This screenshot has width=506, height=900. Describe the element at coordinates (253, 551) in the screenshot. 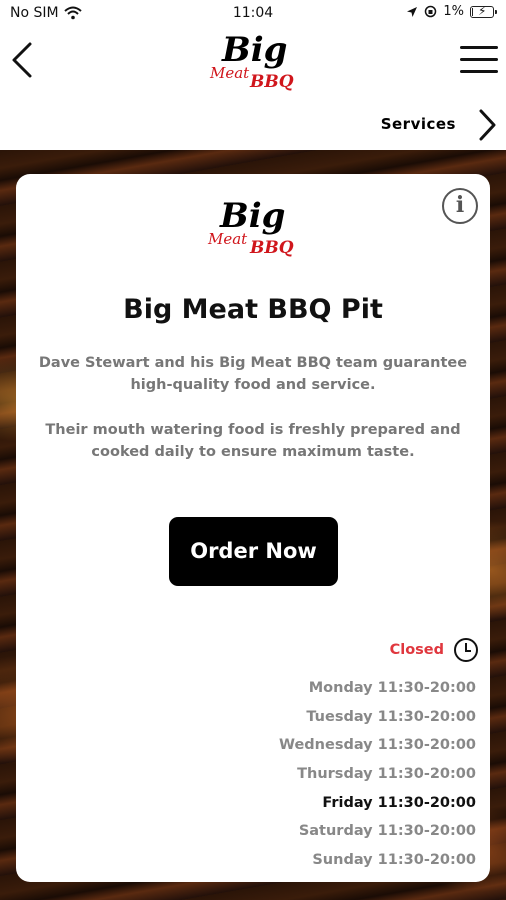

I see `order-now-button: Order Now` at that location.